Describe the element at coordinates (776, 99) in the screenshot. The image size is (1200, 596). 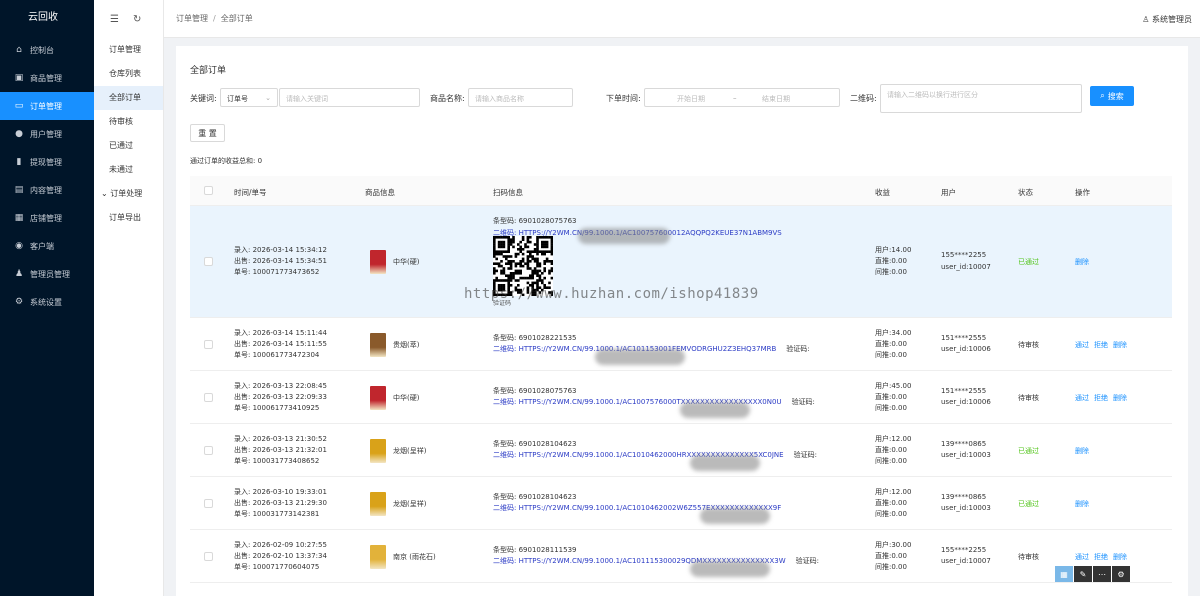
I see `end-date: 结束日期` at that location.